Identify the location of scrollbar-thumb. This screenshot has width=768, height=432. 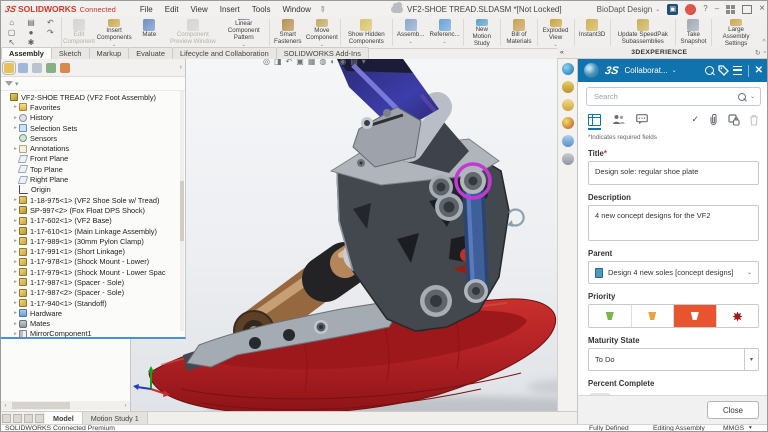
(41, 405).